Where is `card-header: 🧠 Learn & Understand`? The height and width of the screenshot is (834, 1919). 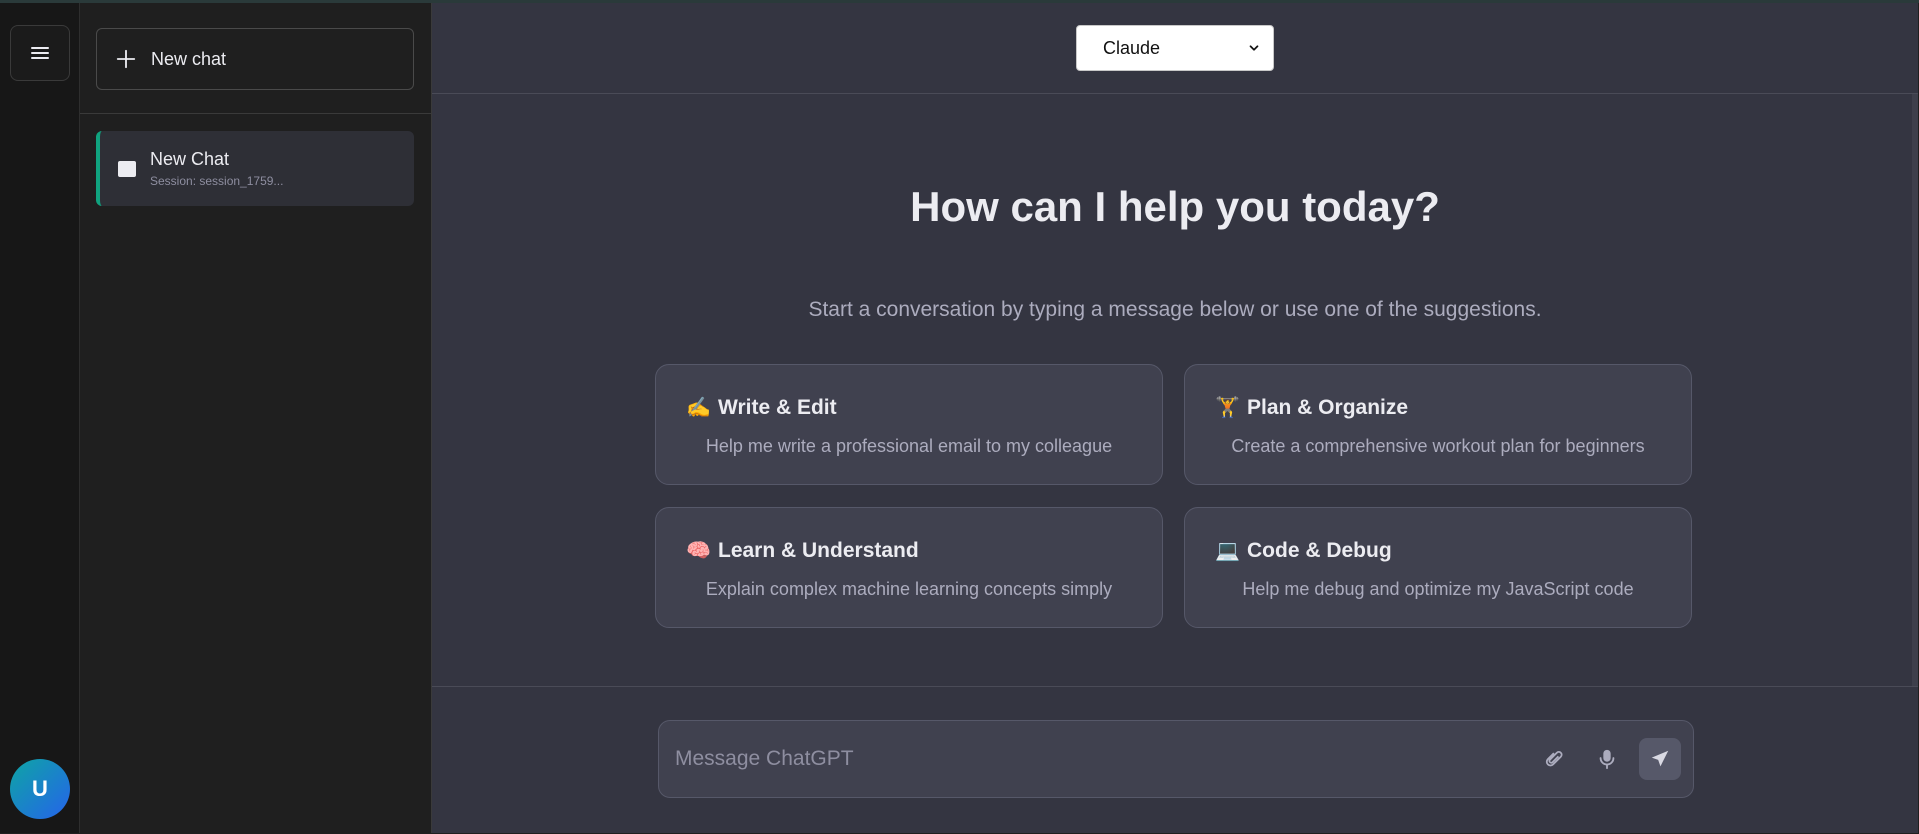 card-header: 🧠 Learn & Understand is located at coordinates (909, 550).